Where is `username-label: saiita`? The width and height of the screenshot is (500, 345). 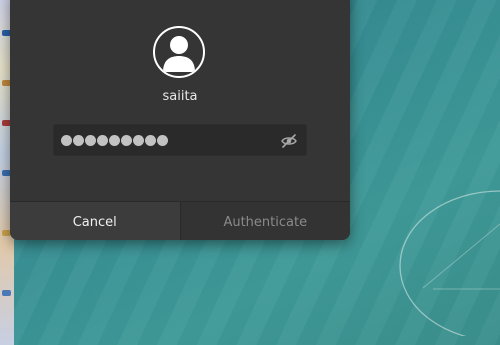
username-label: saiita is located at coordinates (180, 96).